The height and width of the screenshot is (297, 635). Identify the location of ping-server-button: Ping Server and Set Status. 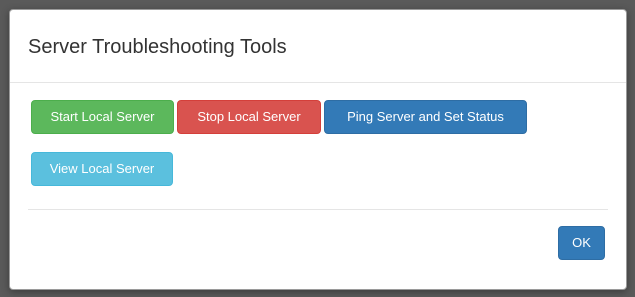
(425, 117).